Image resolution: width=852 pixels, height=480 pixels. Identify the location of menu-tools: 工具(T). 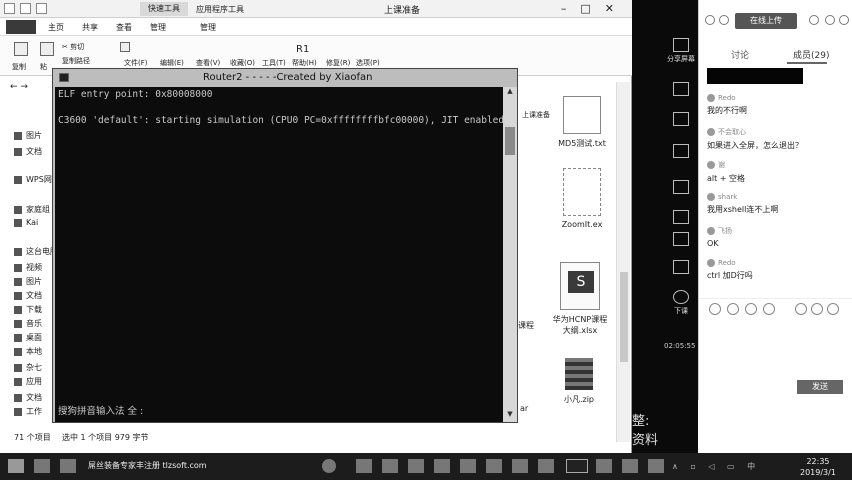
(274, 63).